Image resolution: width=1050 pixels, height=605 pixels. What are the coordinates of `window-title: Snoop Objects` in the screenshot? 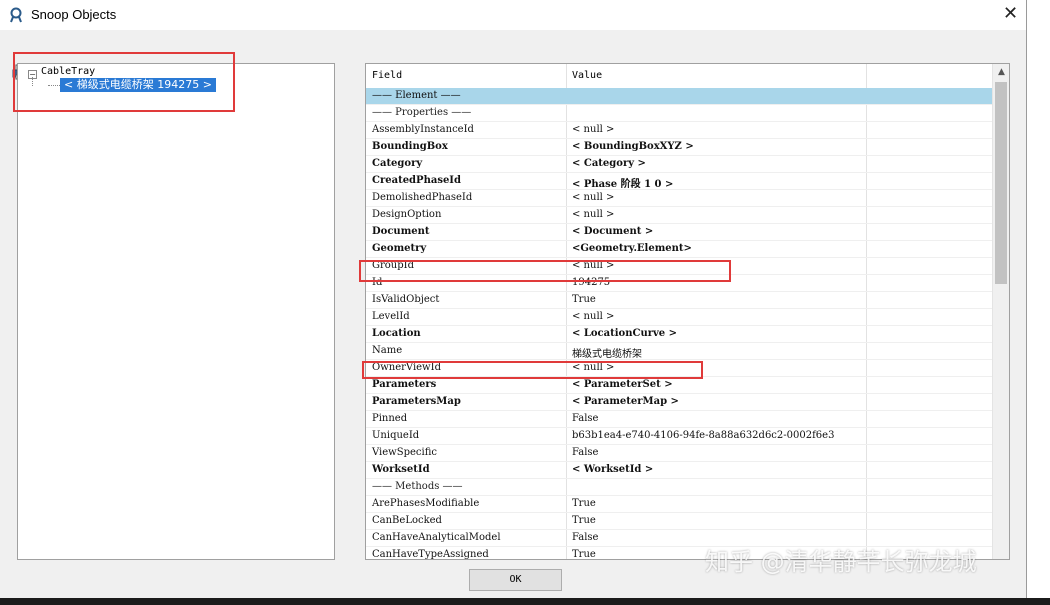 It's located at (74, 14).